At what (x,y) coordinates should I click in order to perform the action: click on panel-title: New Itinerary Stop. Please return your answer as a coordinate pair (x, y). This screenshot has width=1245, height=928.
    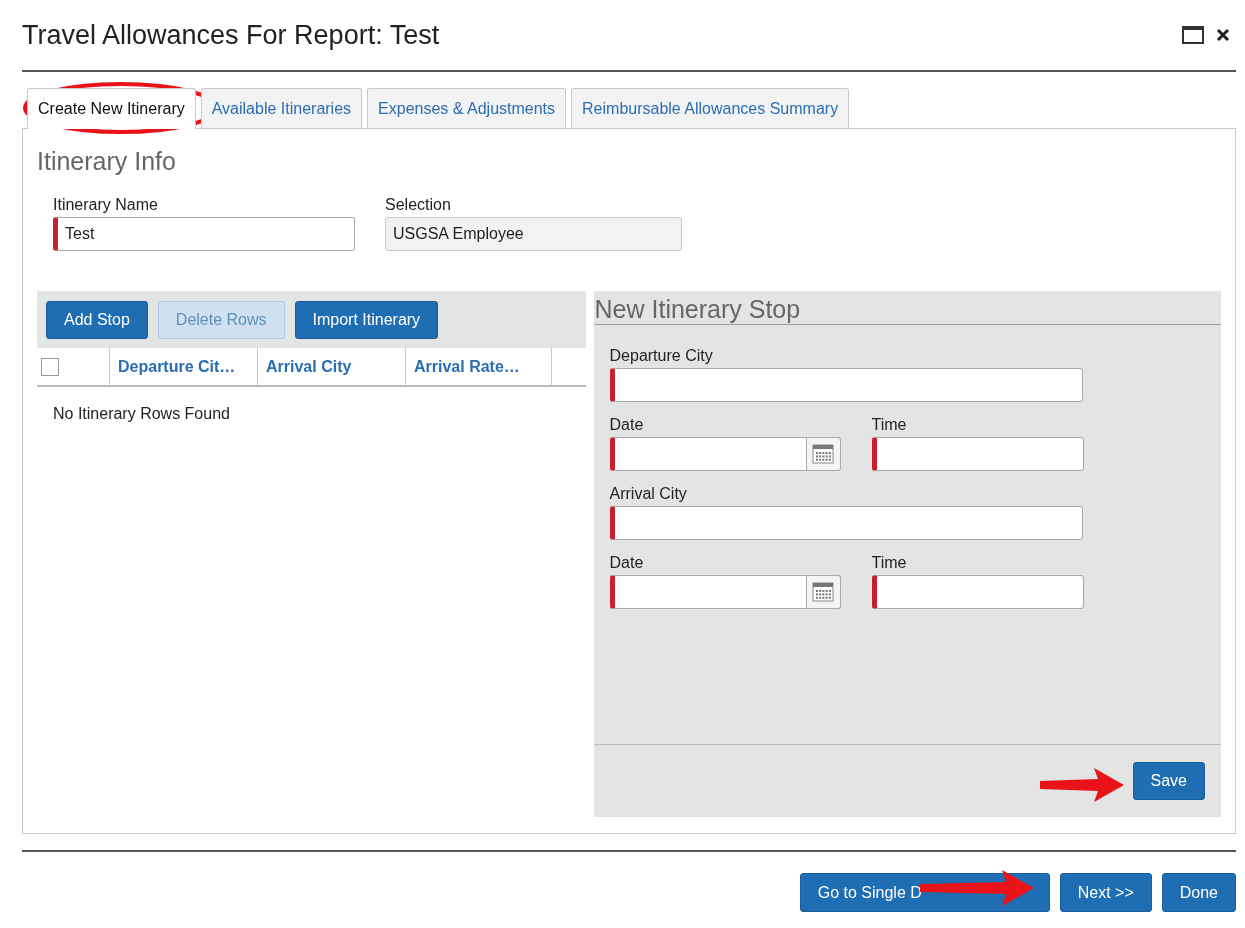
    Looking at the image, I should click on (697, 309).